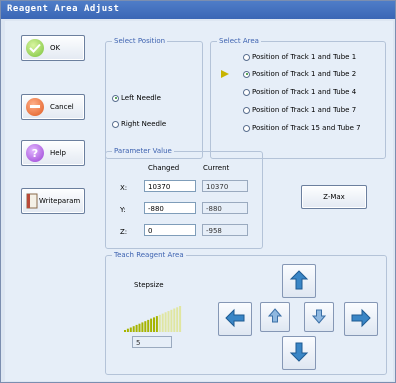 Image resolution: width=396 pixels, height=383 pixels. I want to click on radio-right-needle: Right Needle, so click(139, 124).